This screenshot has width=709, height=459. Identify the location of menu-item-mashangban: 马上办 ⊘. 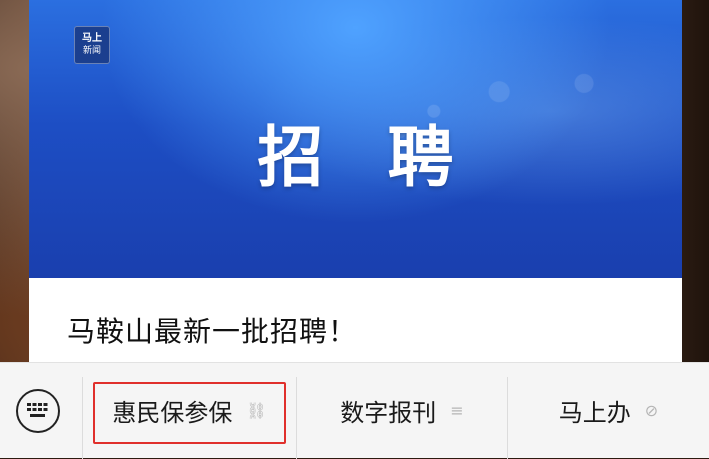
(608, 410).